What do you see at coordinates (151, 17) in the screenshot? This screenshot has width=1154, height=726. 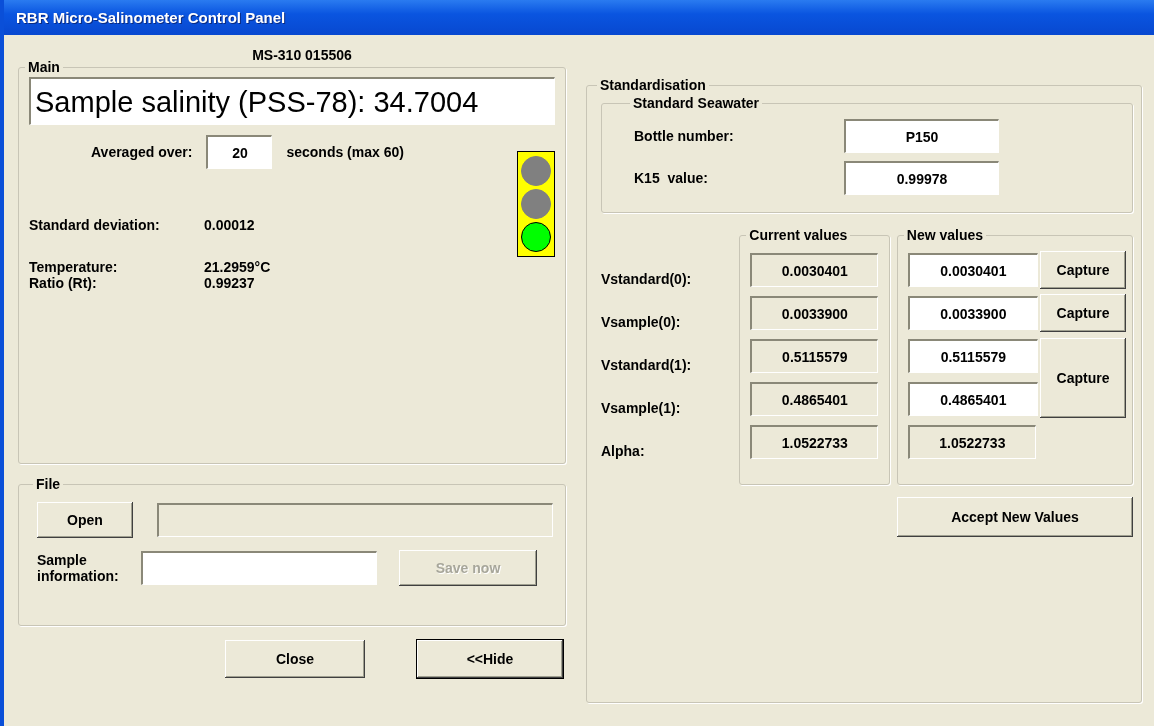 I see `window-title: RBR Micro-Salinometer Control Panel` at bounding box center [151, 17].